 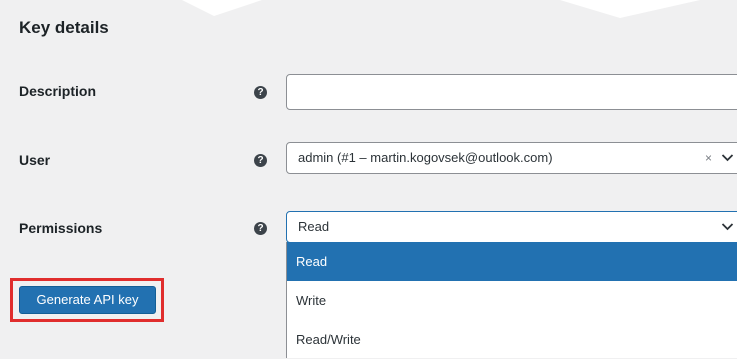 I want to click on permissions-option-write: Write, so click(x=512, y=300).